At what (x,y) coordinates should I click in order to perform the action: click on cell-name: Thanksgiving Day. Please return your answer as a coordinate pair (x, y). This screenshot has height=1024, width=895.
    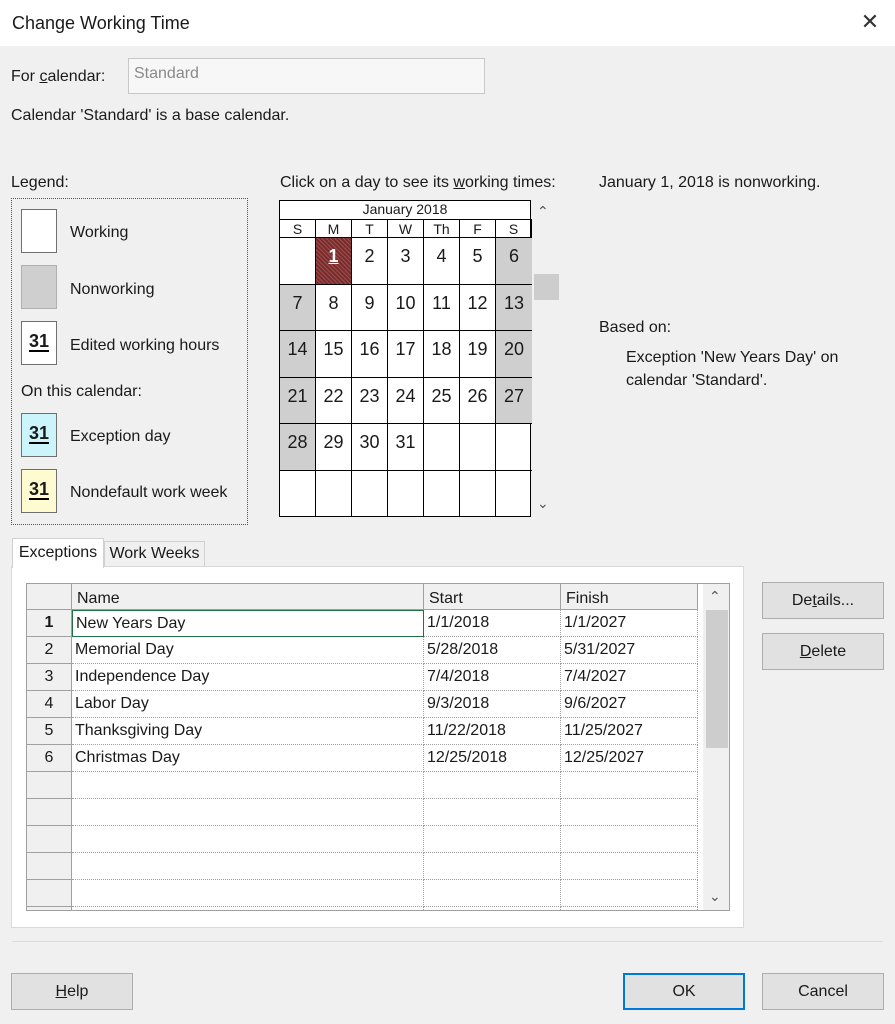
    Looking at the image, I should click on (248, 731).